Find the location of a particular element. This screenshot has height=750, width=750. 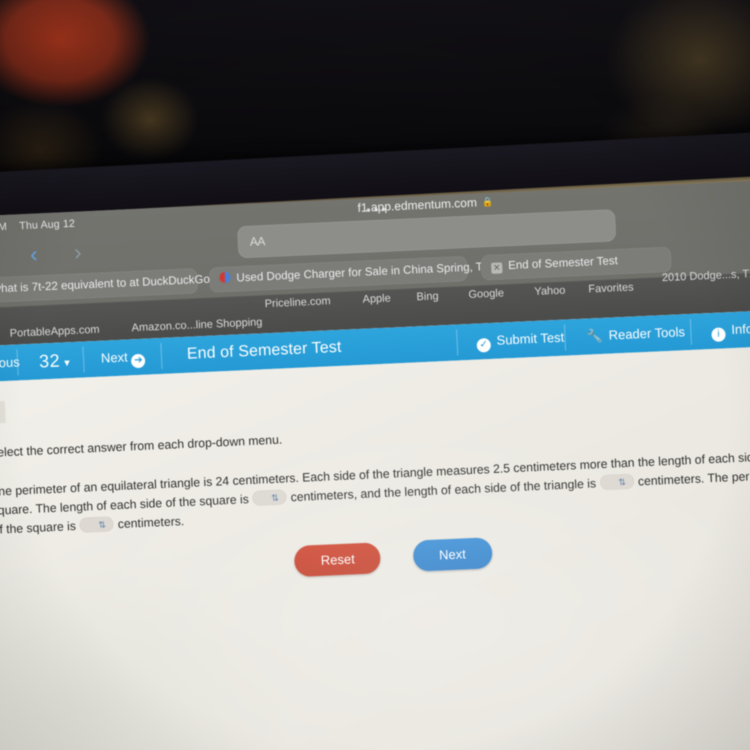

dodge-favicon is located at coordinates (225, 277).